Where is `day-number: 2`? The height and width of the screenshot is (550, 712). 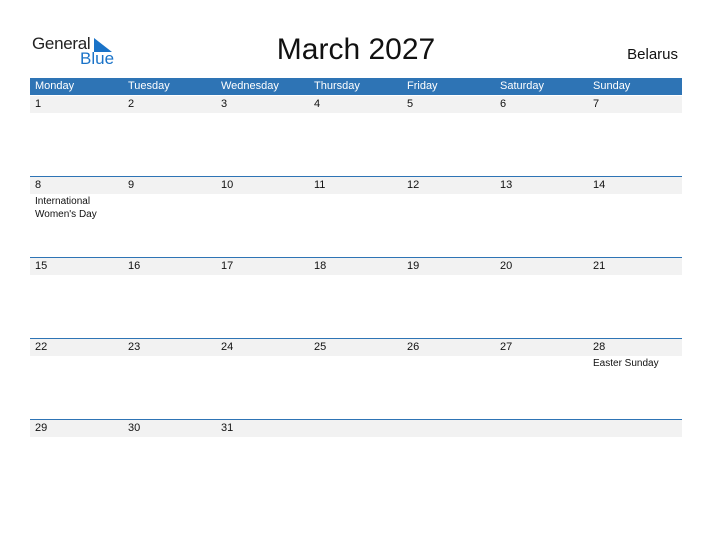
day-number: 2 is located at coordinates (131, 104).